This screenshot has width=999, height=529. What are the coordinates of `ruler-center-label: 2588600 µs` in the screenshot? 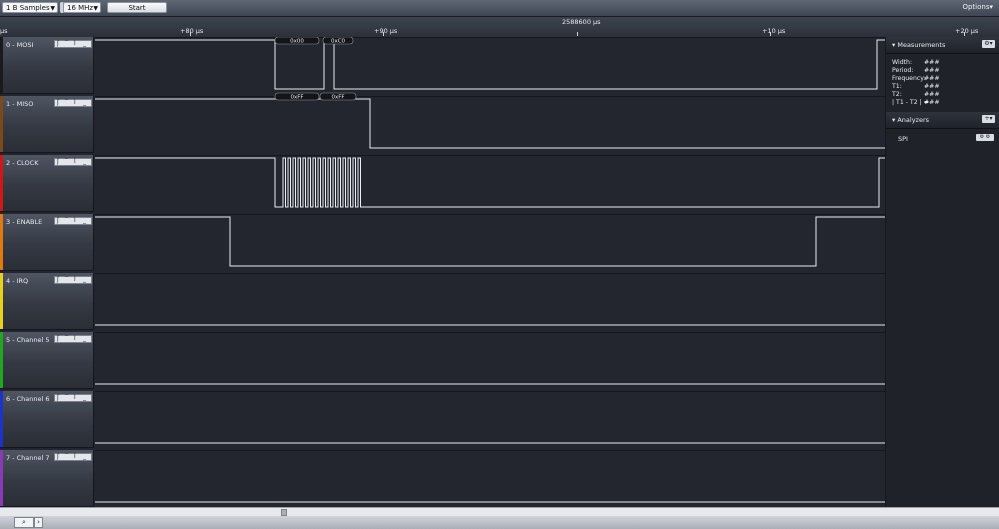 It's located at (581, 22).